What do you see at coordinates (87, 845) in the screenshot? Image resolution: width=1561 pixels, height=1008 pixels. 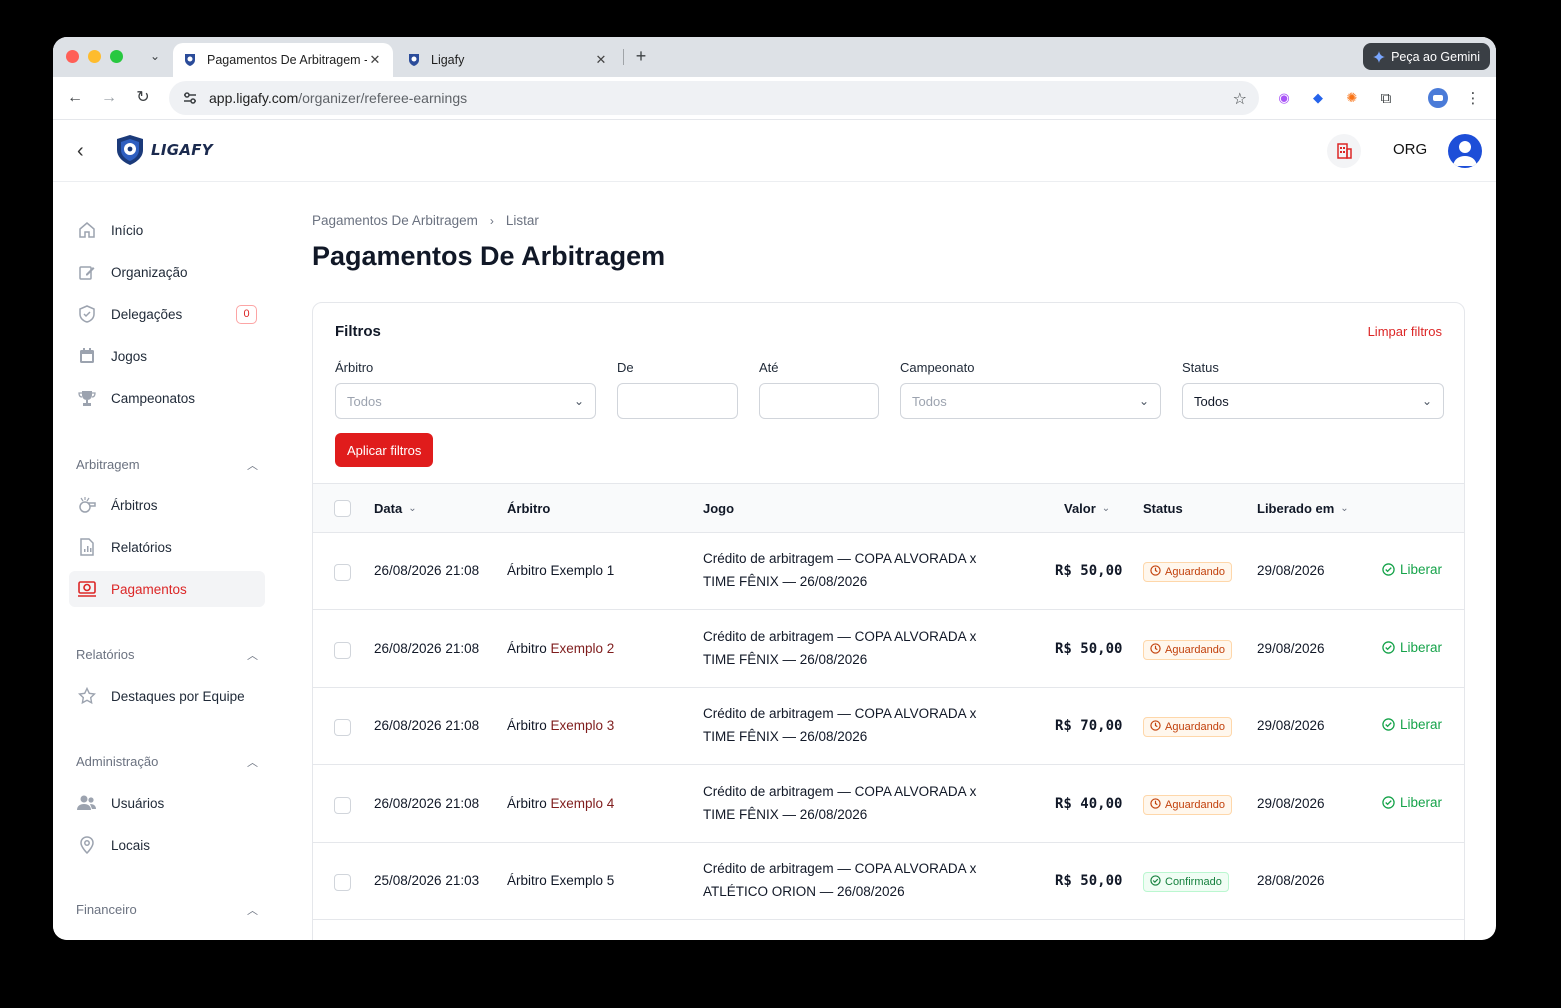 I see `location-icon` at bounding box center [87, 845].